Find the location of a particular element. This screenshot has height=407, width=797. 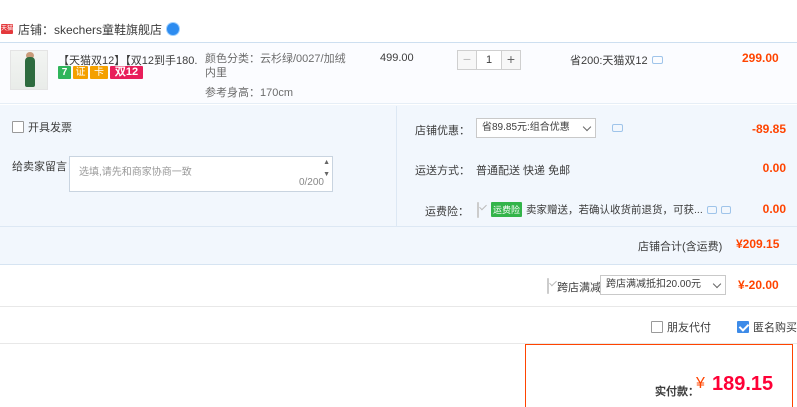

invoice-option: 开具发票 is located at coordinates (42, 127).